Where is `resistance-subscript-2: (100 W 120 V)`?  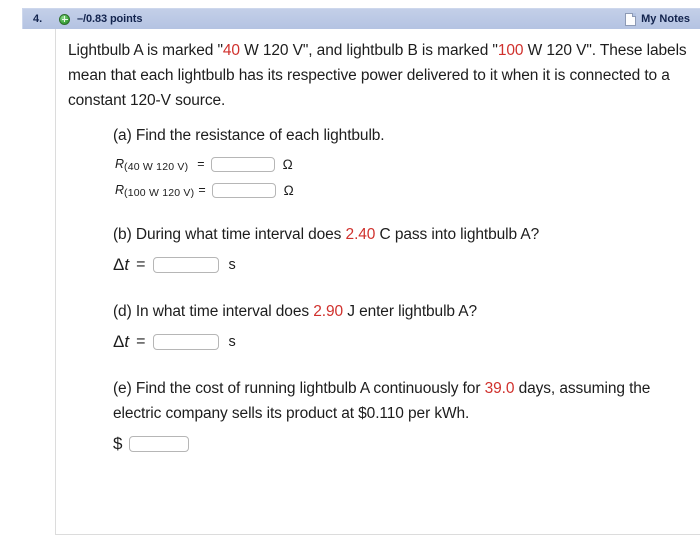 resistance-subscript-2: (100 W 120 V) is located at coordinates (159, 193).